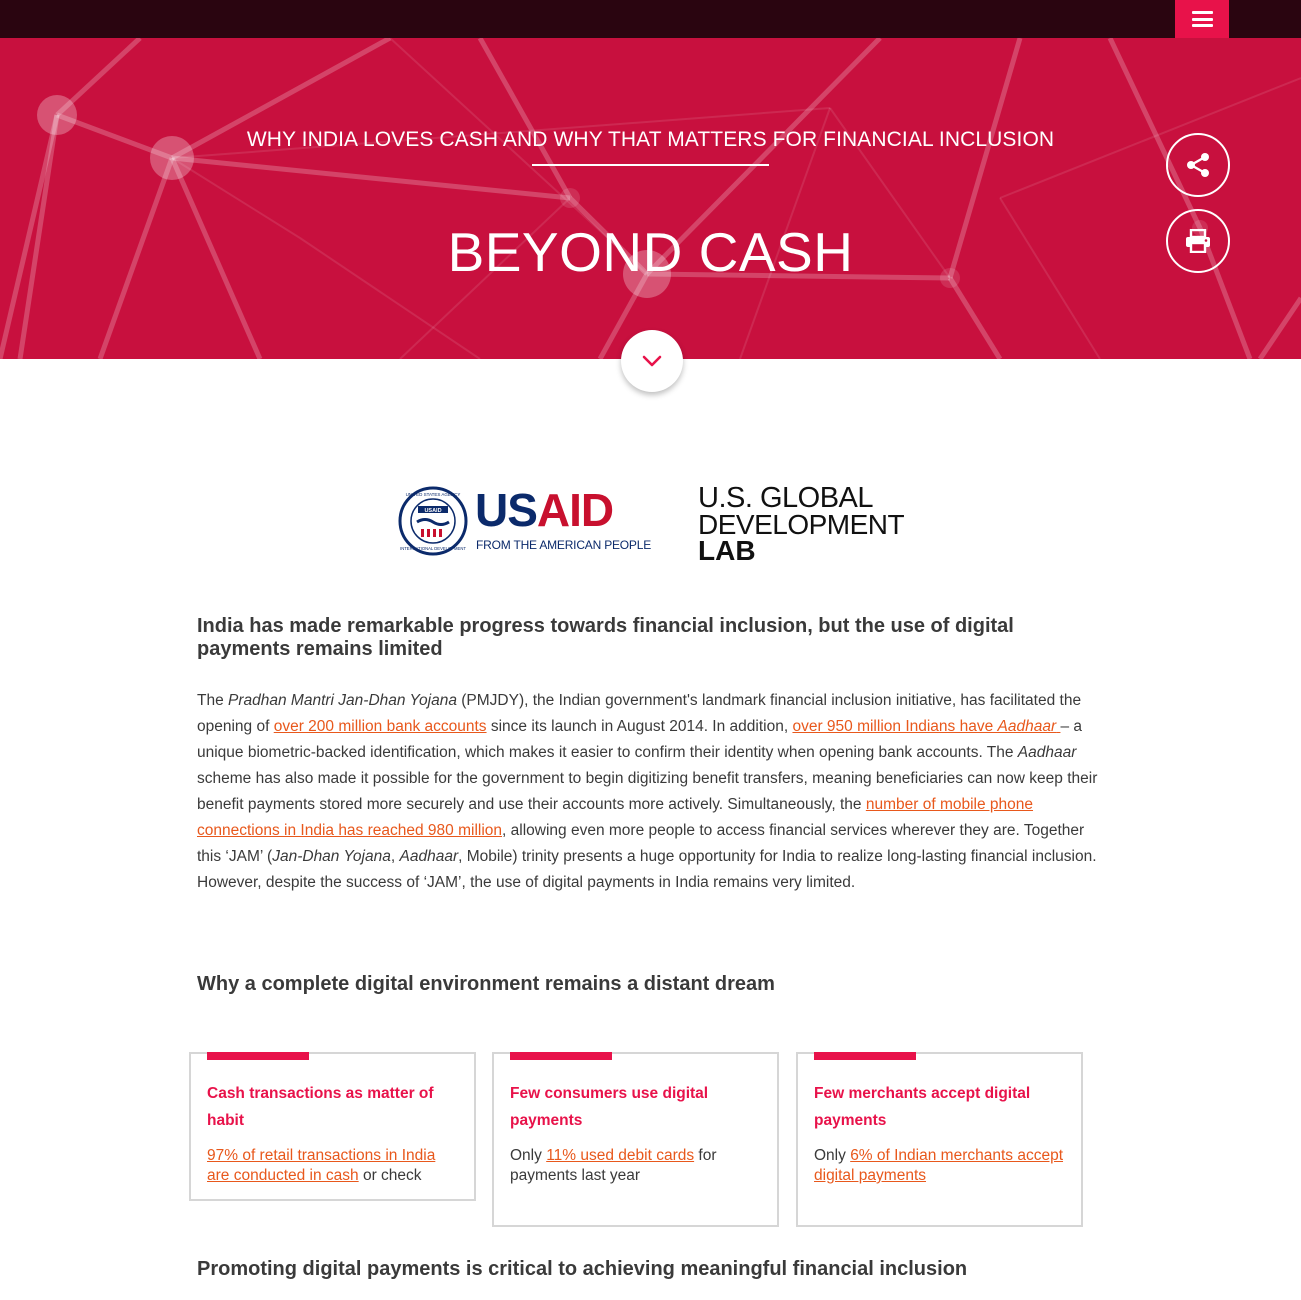 The width and height of the screenshot is (1301, 1300). What do you see at coordinates (650, 252) in the screenshot?
I see `page-title: BEYOND CASH` at bounding box center [650, 252].